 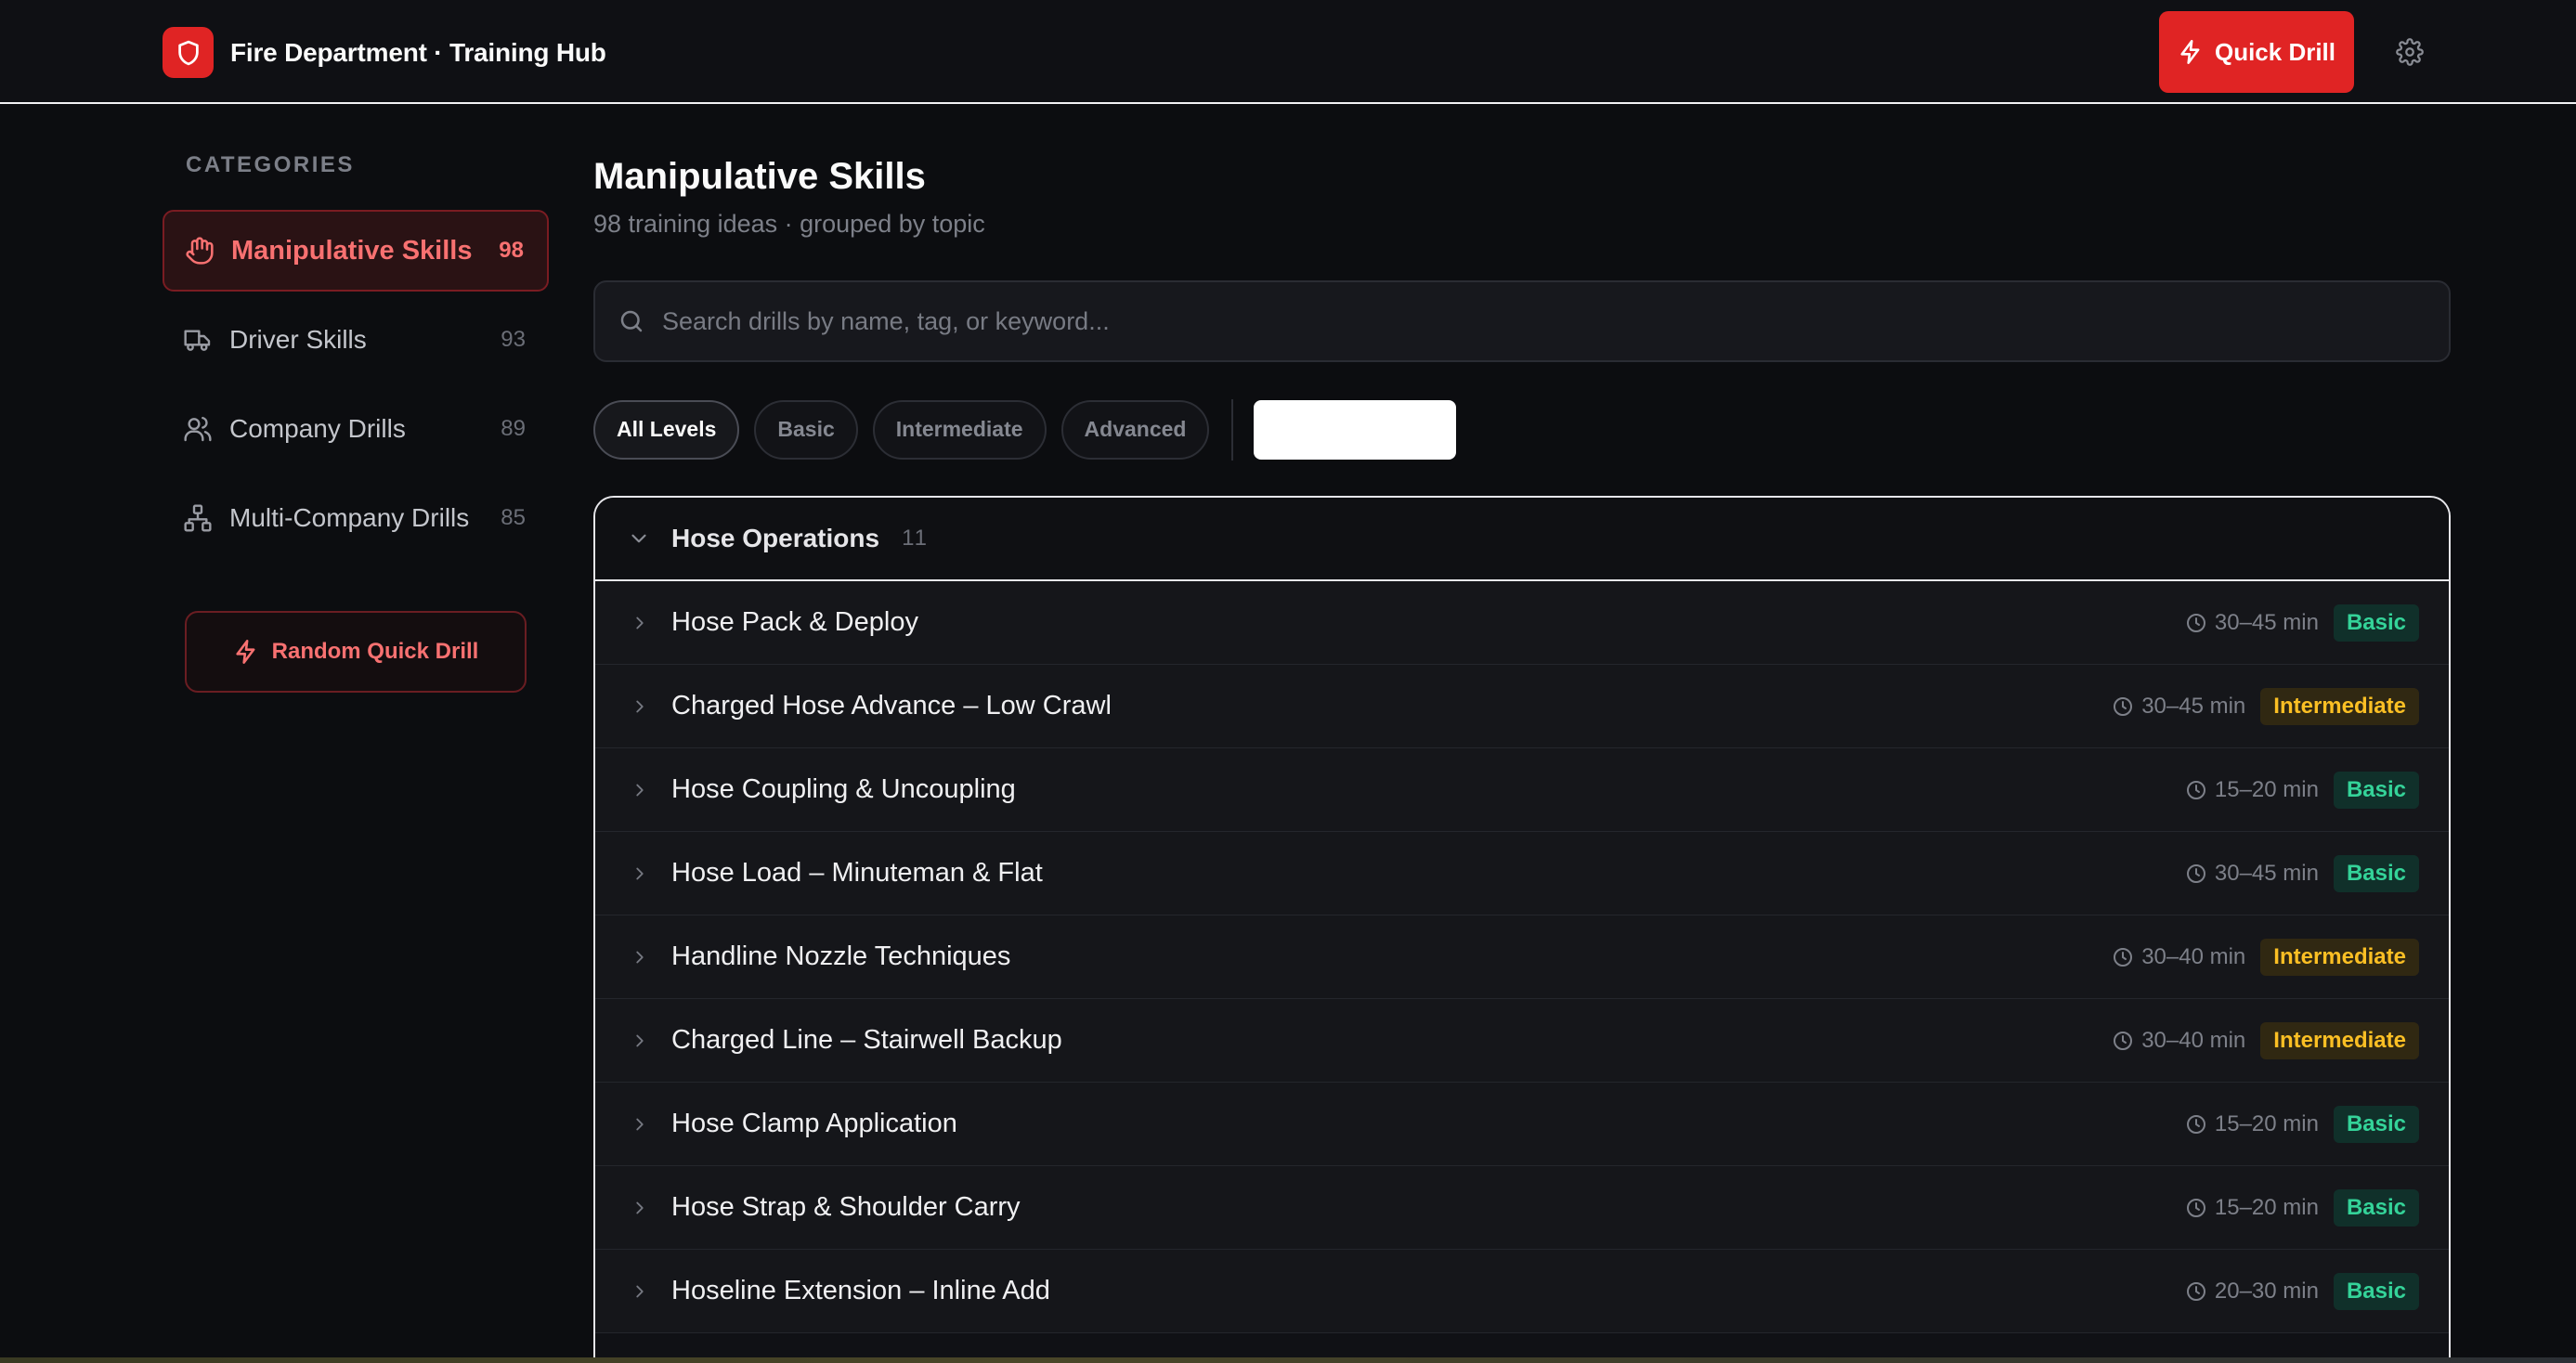 What do you see at coordinates (775, 538) in the screenshot?
I see `group-title: Hose Operations` at bounding box center [775, 538].